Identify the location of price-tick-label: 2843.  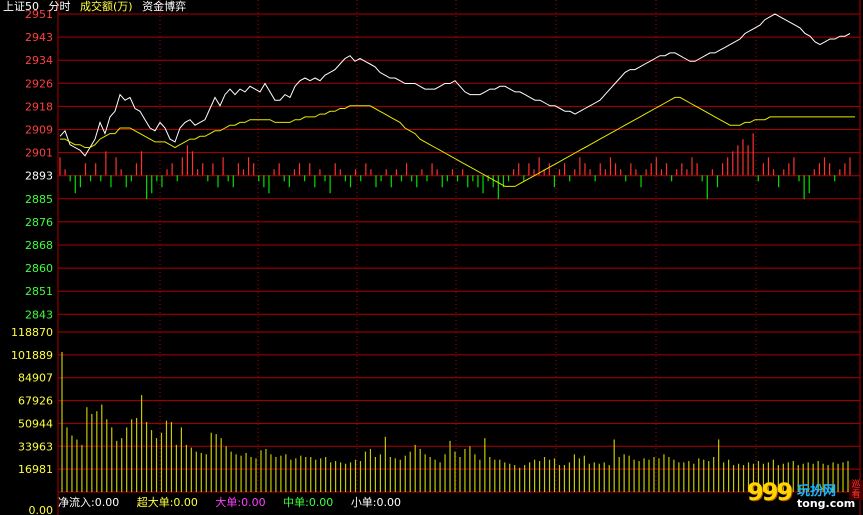
(39, 314).